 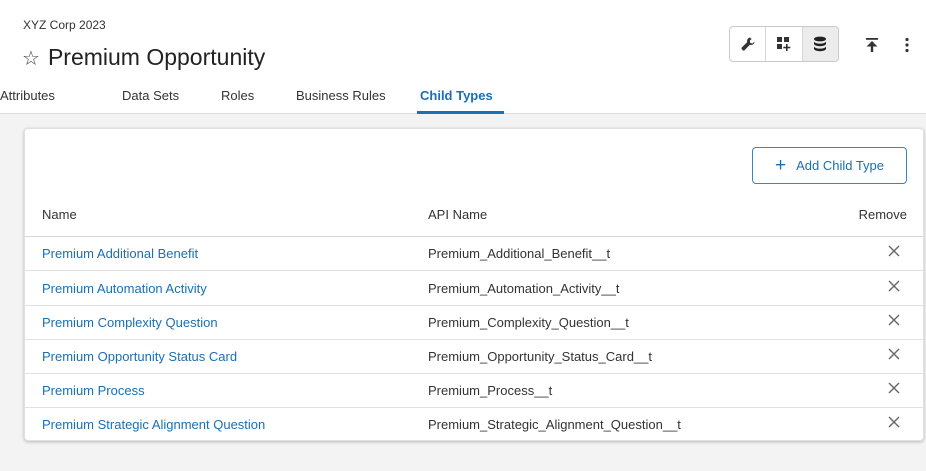 What do you see at coordinates (519, 253) in the screenshot?
I see `child-type-api-name: Premium_Additional_Benefit__t` at bounding box center [519, 253].